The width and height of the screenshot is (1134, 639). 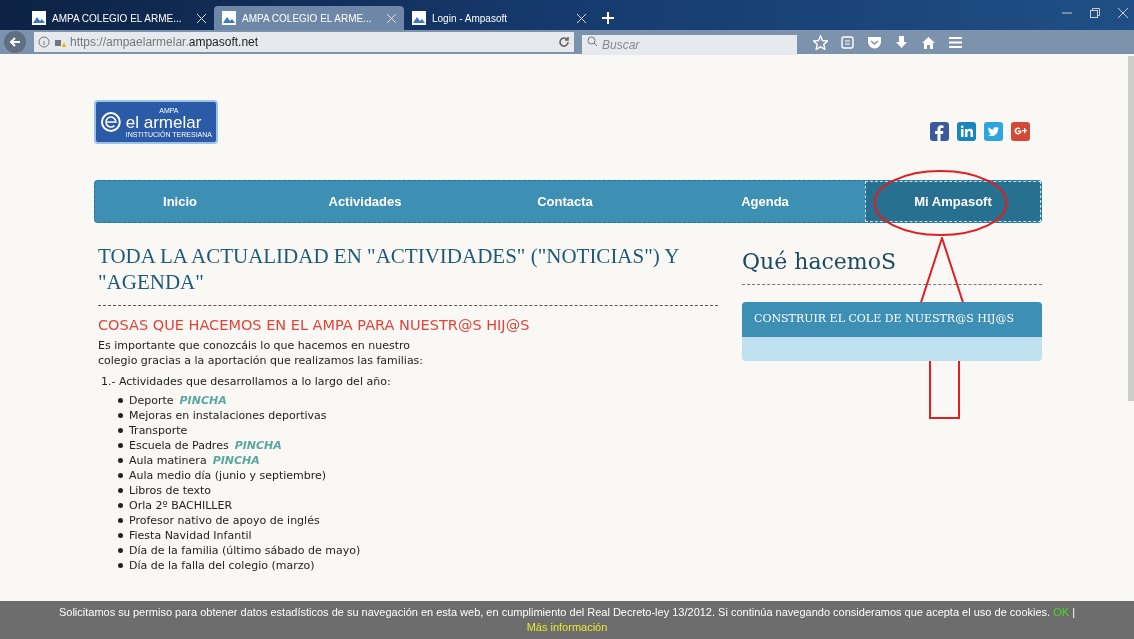 I want to click on nav-item: Mi Ampasoft, so click(x=953, y=201).